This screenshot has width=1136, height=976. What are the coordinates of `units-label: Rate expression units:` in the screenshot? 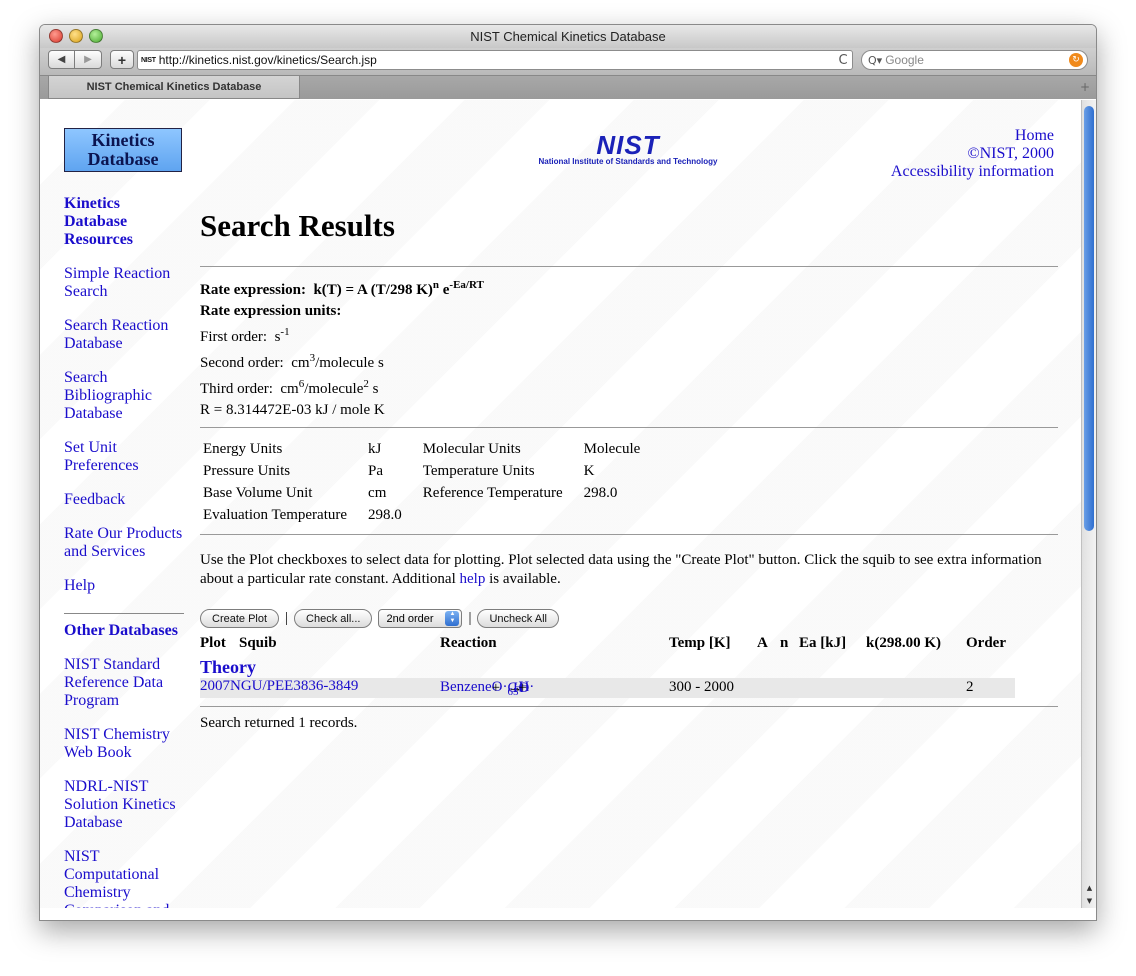 It's located at (271, 311).